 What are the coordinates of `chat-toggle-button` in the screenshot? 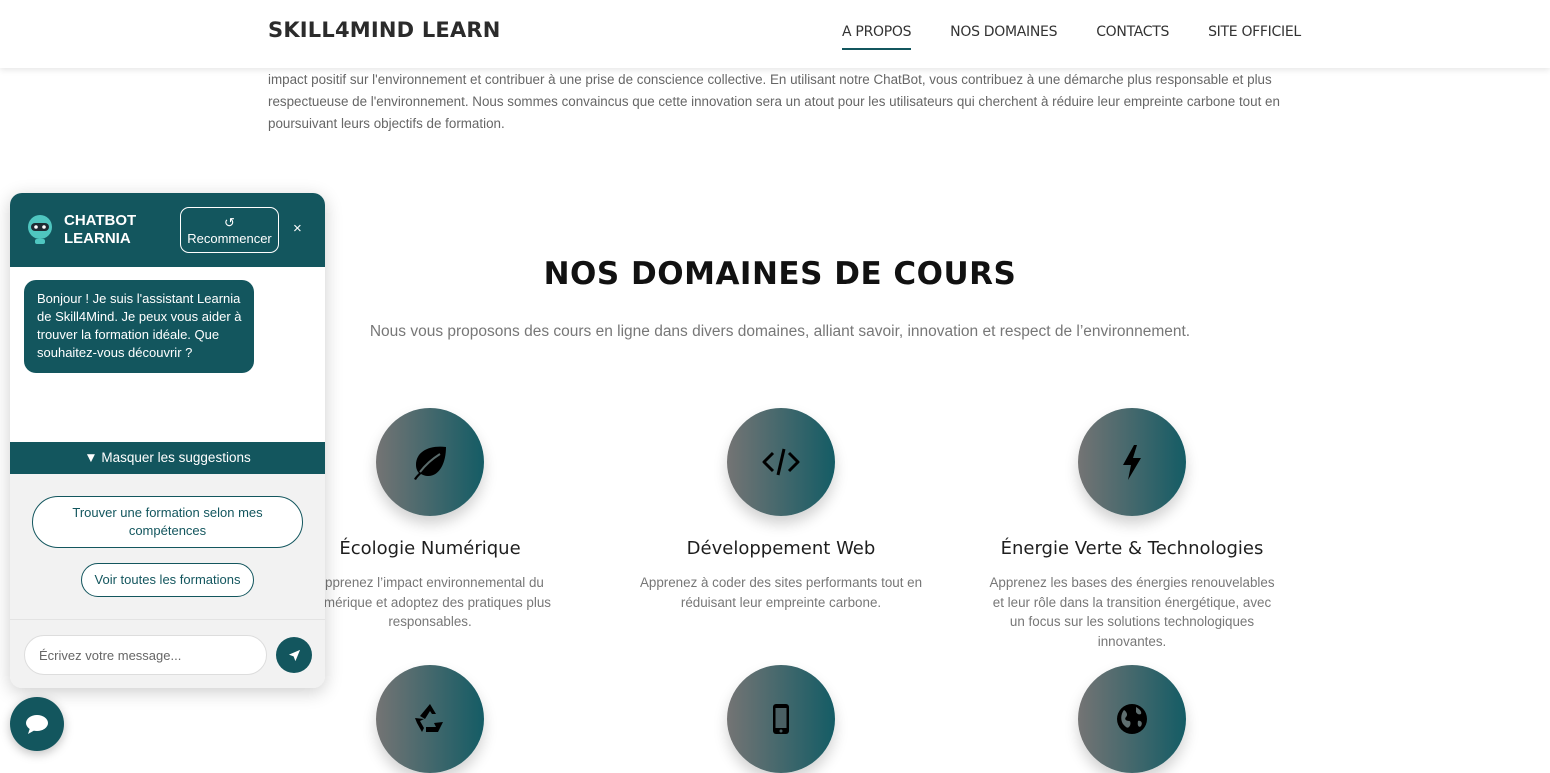 It's located at (37, 724).